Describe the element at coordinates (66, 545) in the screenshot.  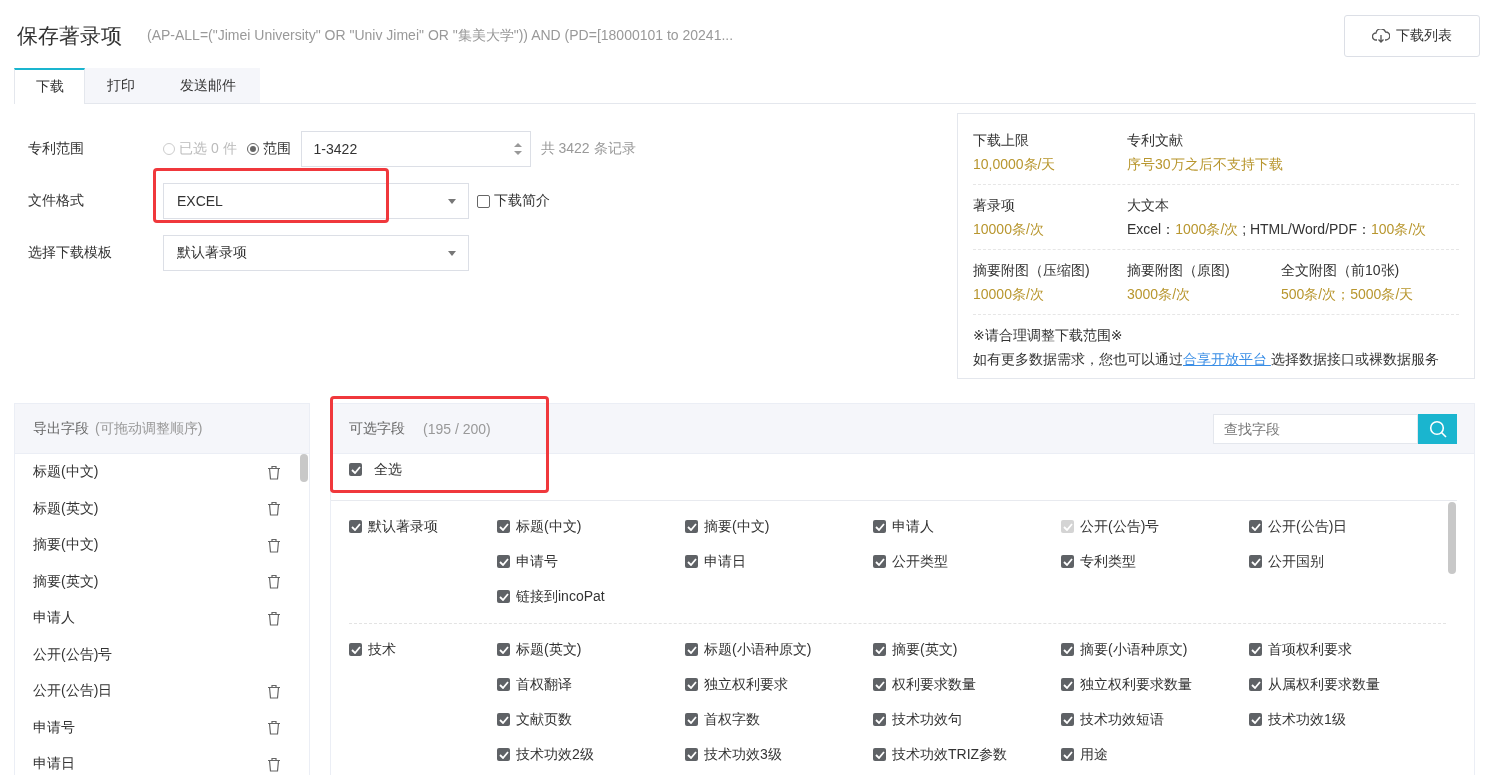
I see `export-field: 摘要(中文)` at that location.